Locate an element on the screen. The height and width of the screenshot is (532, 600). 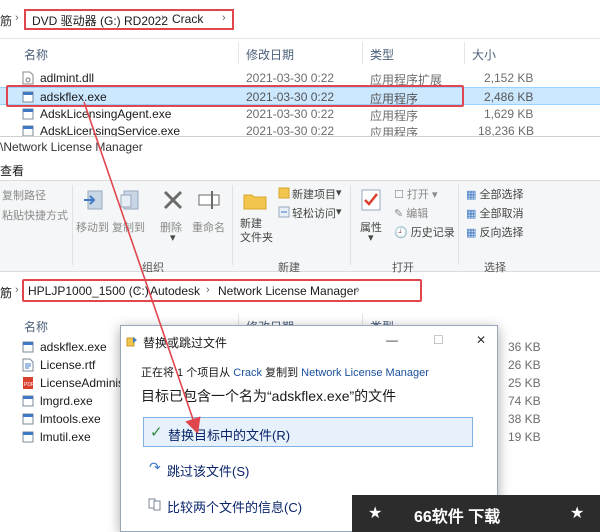
new-folder-button: 新建 文件夹 is located at coordinates (256, 231).